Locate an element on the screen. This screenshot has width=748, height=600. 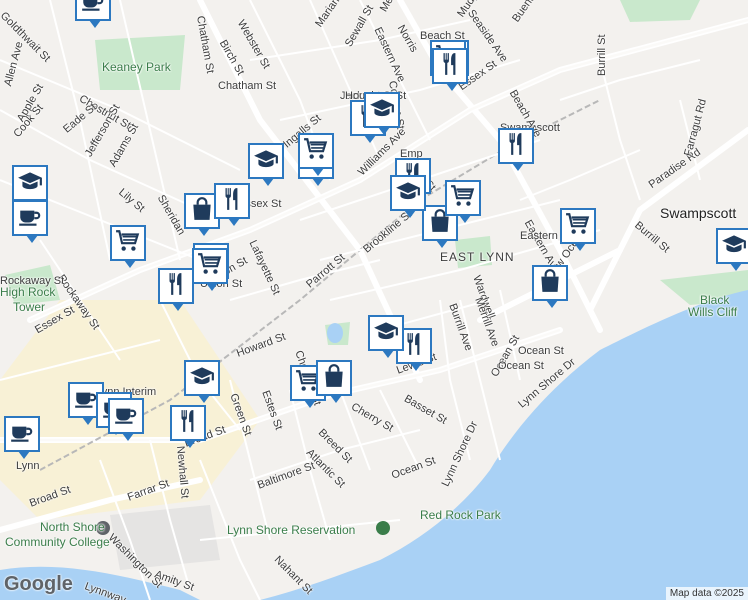
street-label: Rockaway St is located at coordinates (32, 281).